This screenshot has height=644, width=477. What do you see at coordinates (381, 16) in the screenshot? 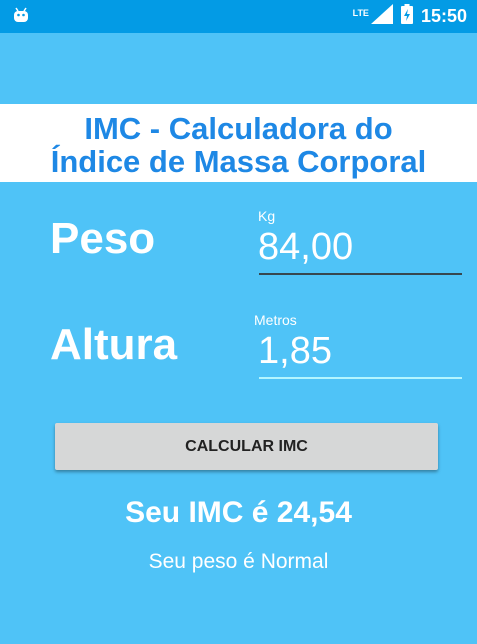
I see `signal-icon` at bounding box center [381, 16].